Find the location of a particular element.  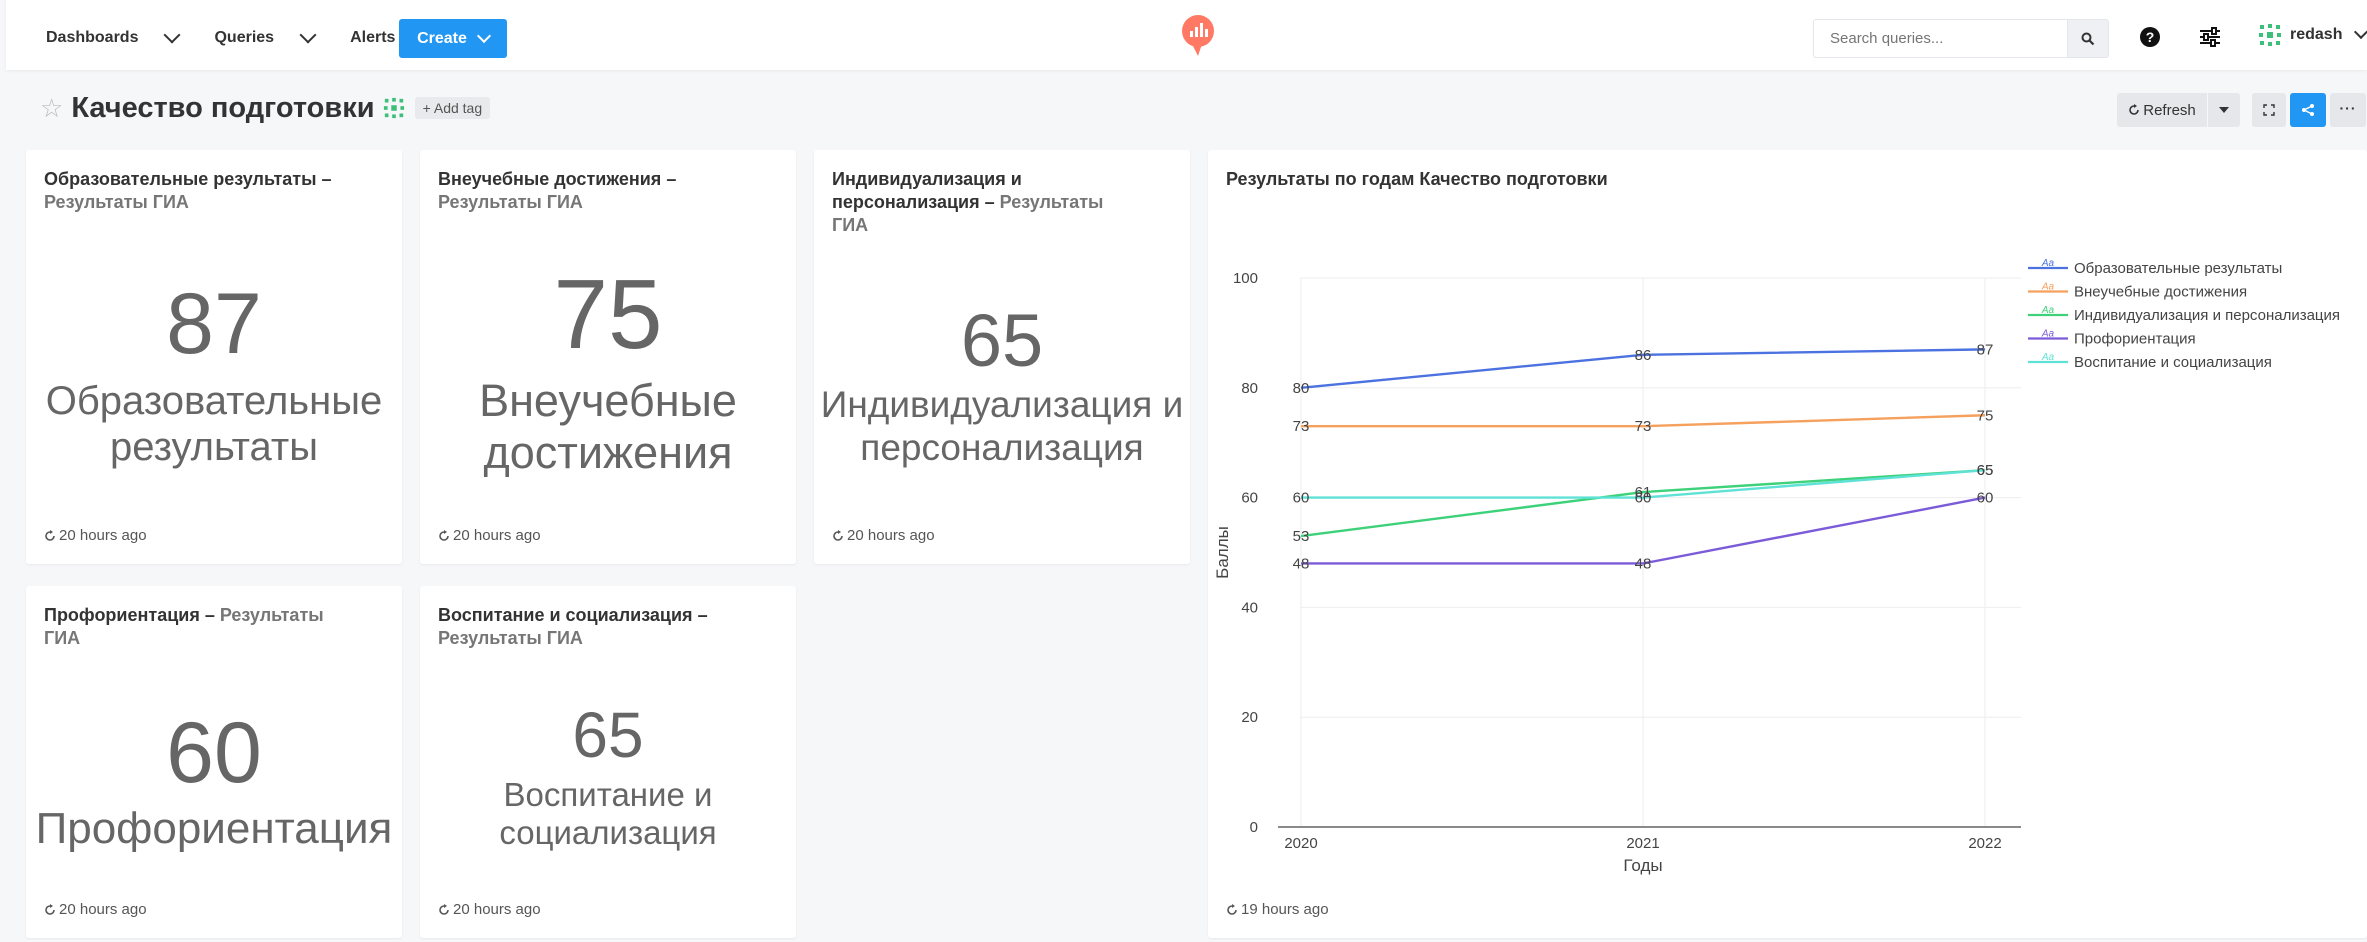

x-tick-label: 2022 is located at coordinates (1984, 843).